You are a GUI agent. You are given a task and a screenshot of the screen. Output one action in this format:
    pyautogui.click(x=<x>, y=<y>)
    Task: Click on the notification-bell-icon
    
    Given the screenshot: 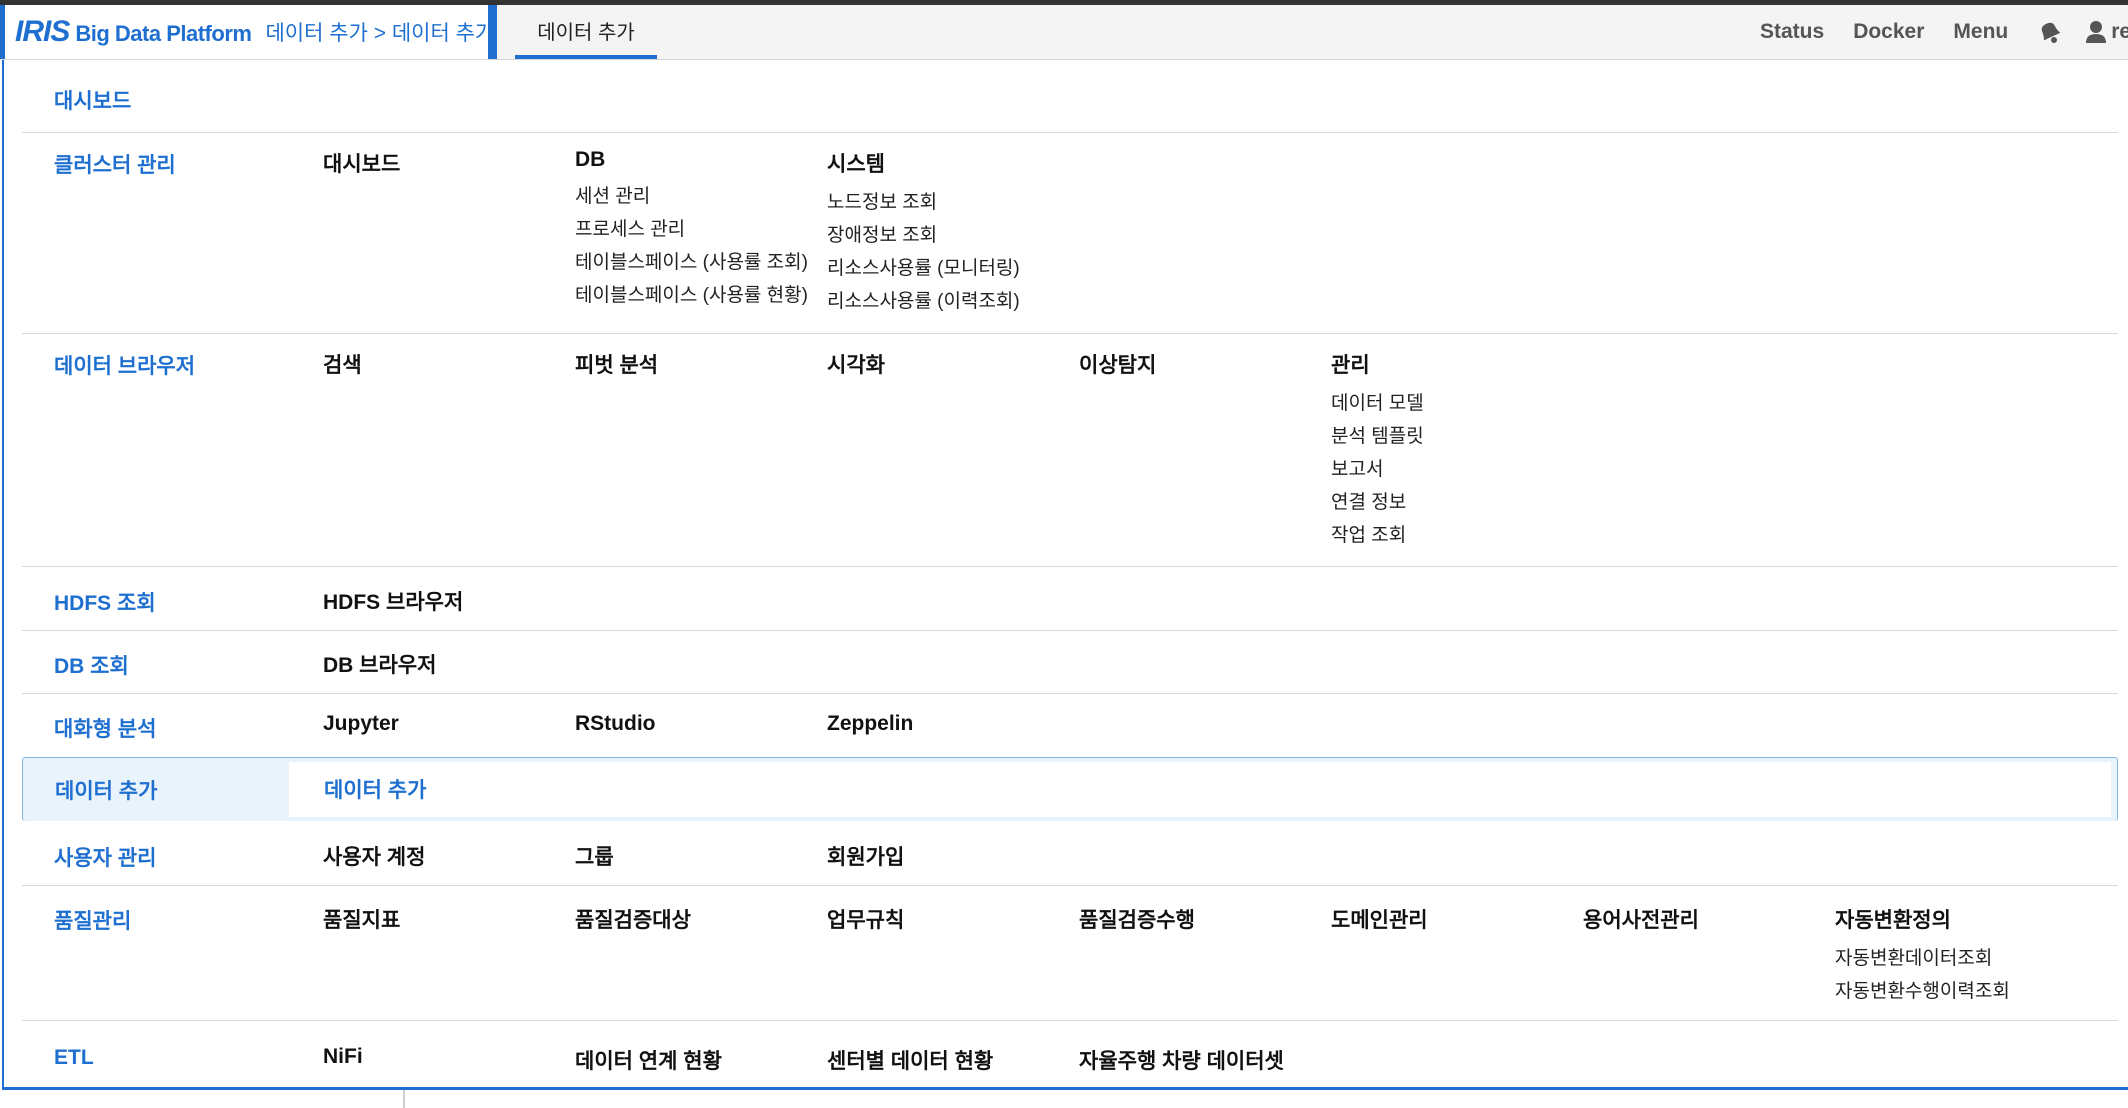 What is the action you would take?
    pyautogui.click(x=2050, y=32)
    